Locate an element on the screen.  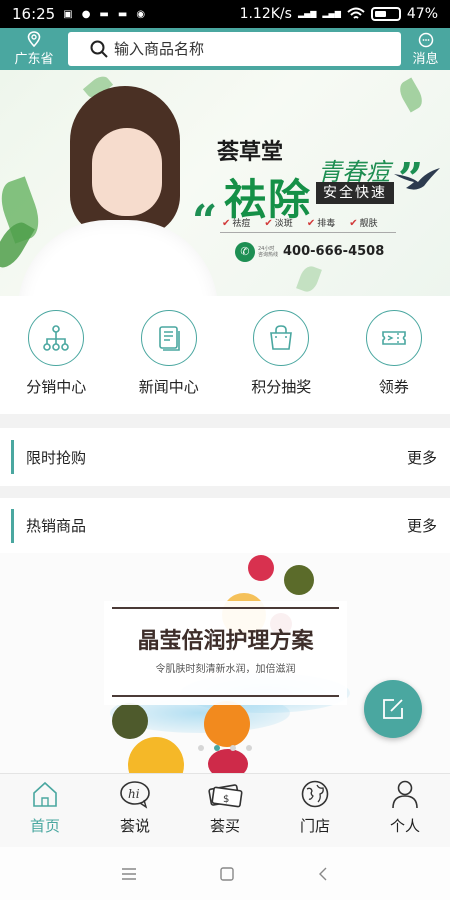
location-pin-icon is located at coordinates (34, 39).